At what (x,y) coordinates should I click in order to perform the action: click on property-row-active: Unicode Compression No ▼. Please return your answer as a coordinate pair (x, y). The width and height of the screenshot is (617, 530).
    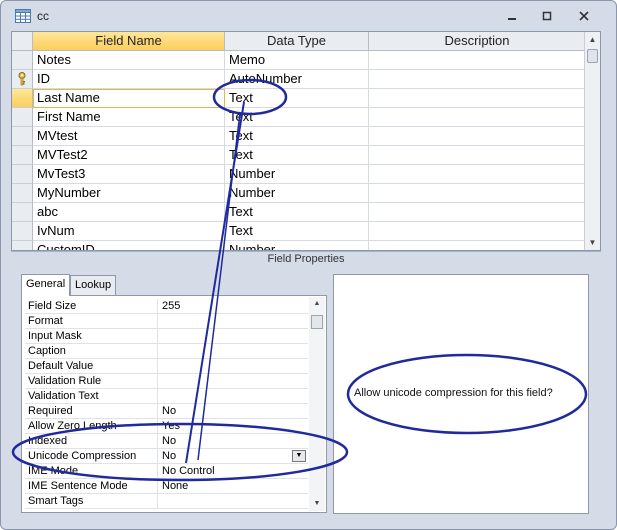
    Looking at the image, I should click on (166, 456).